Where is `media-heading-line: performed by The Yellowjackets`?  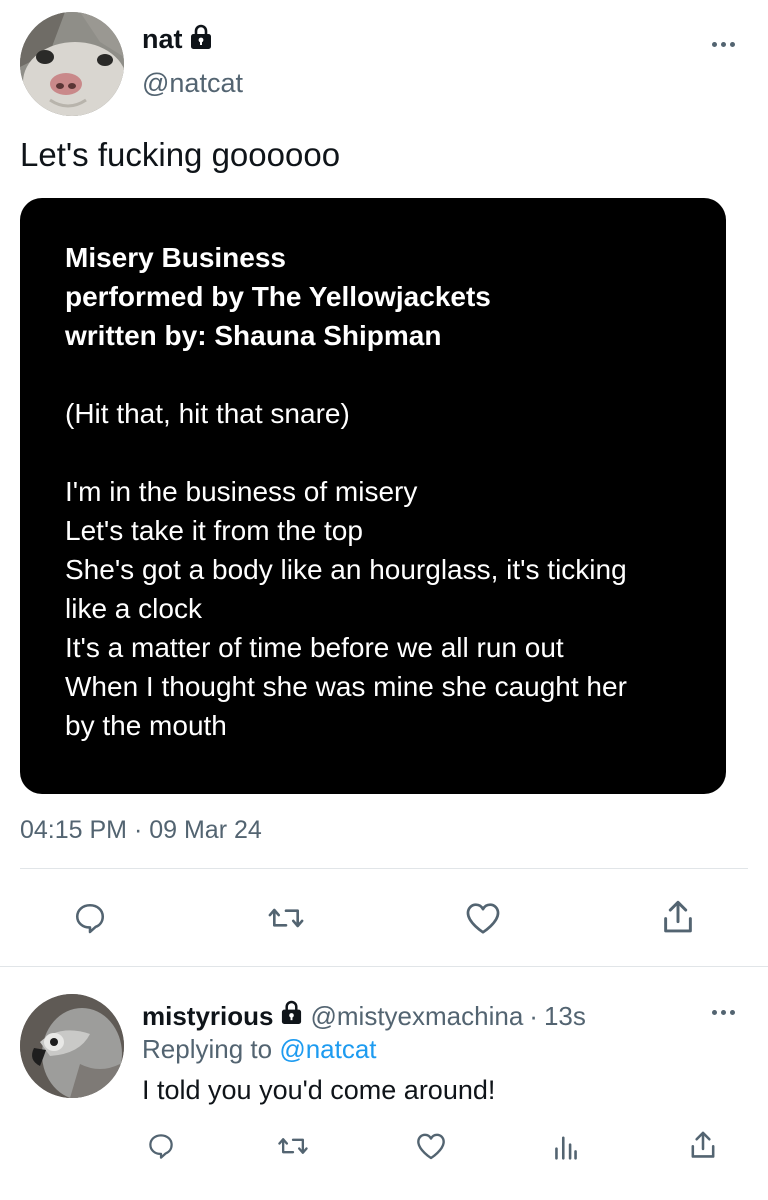
media-heading-line: performed by The Yellowjackets is located at coordinates (278, 296).